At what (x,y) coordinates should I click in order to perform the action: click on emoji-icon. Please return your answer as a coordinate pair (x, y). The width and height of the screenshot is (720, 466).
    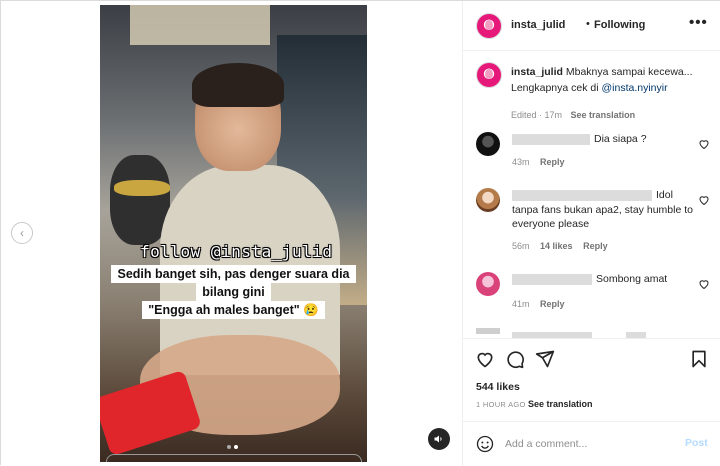
    Looking at the image, I should click on (485, 444).